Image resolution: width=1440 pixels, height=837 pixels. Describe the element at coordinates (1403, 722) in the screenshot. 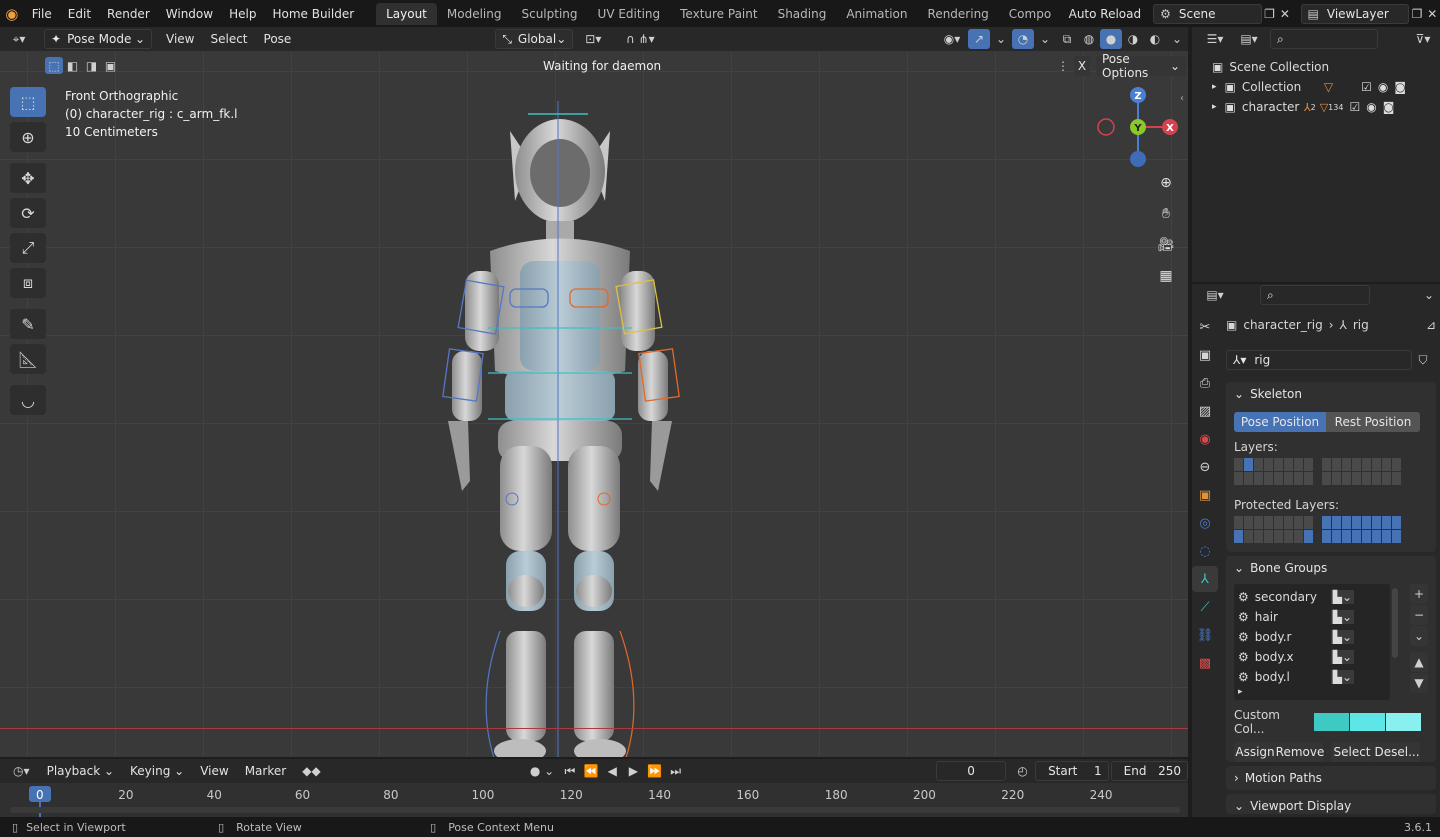

I see `custom-color-active` at that location.